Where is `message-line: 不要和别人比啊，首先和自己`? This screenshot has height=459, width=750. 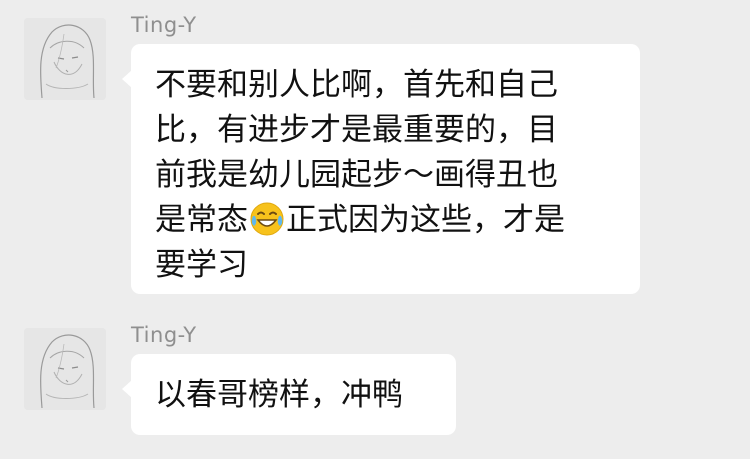 message-line: 不要和别人比啊，首先和自己 is located at coordinates (356, 85).